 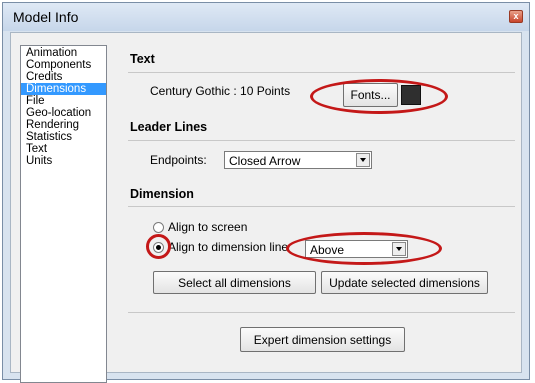 I want to click on leader-lines-heading: Leader Lines, so click(x=169, y=127).